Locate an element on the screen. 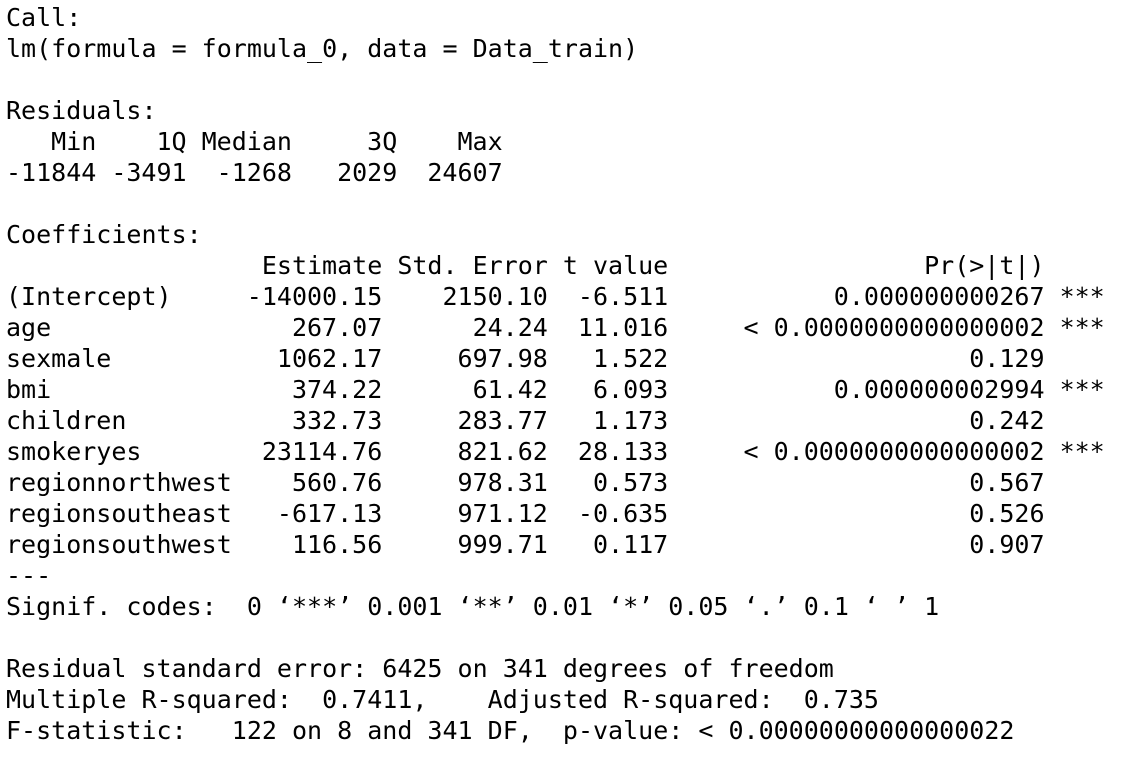  coef-estimate: 560.76 is located at coordinates (337, 482).